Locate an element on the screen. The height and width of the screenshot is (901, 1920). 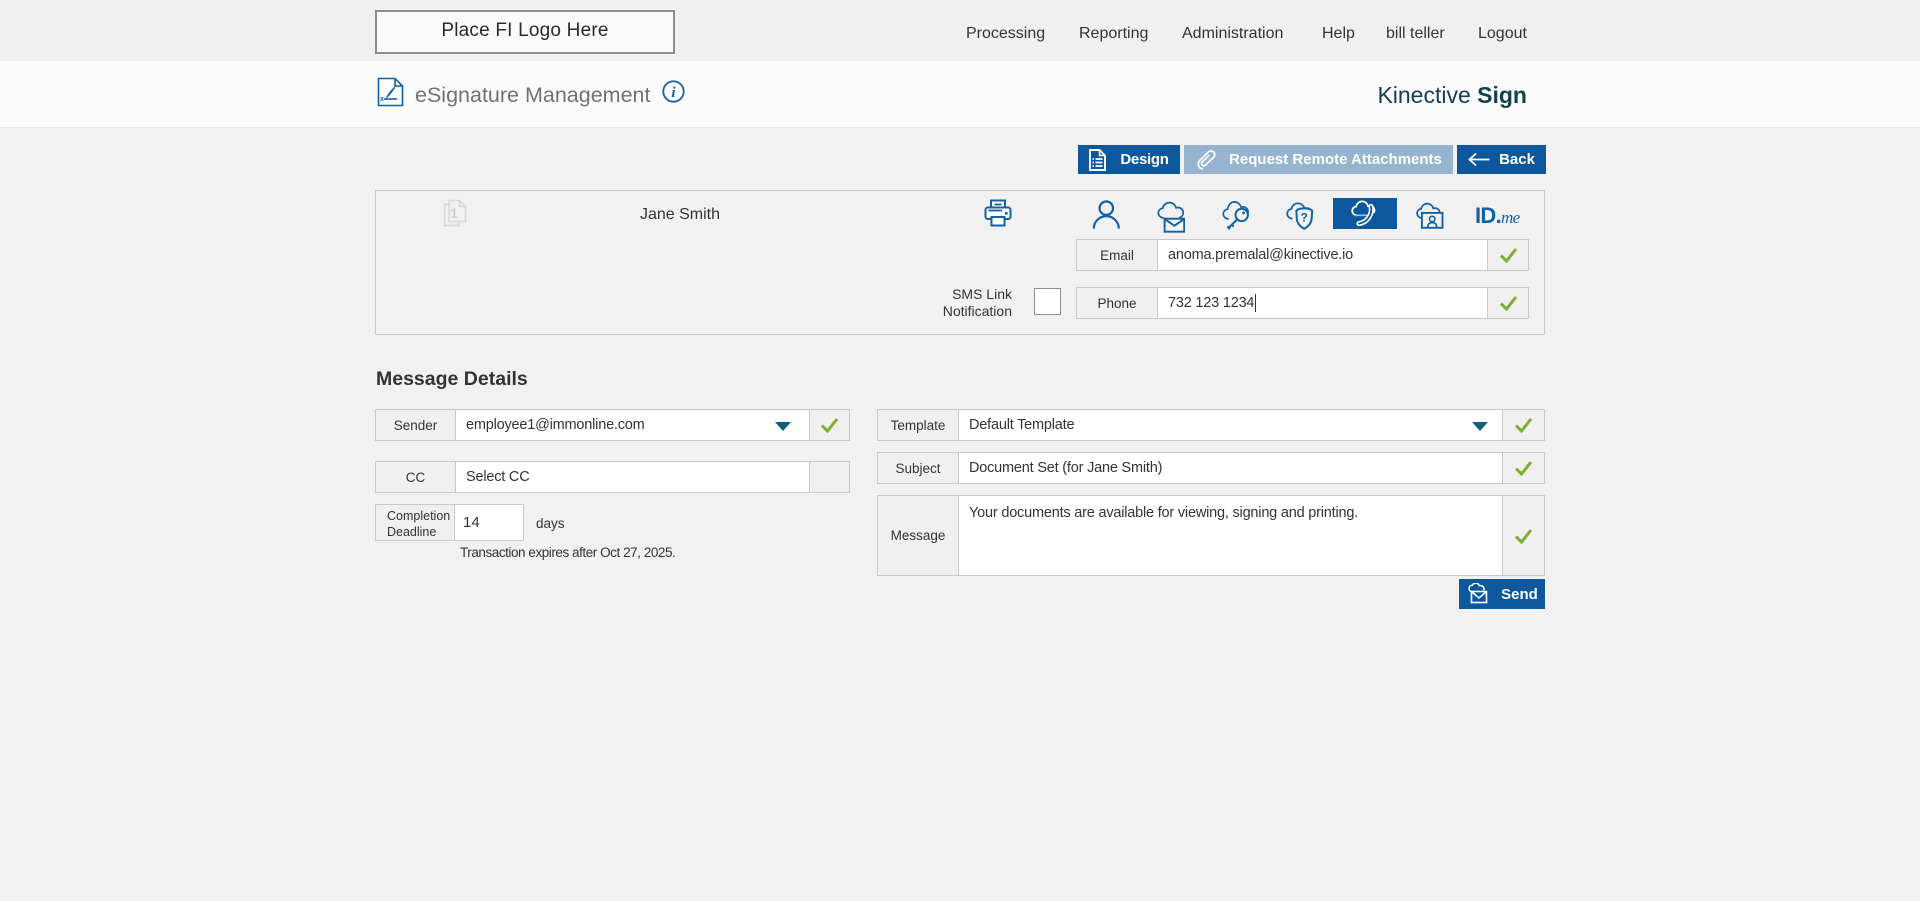
svg-text: 1 is located at coordinates (454, 213).